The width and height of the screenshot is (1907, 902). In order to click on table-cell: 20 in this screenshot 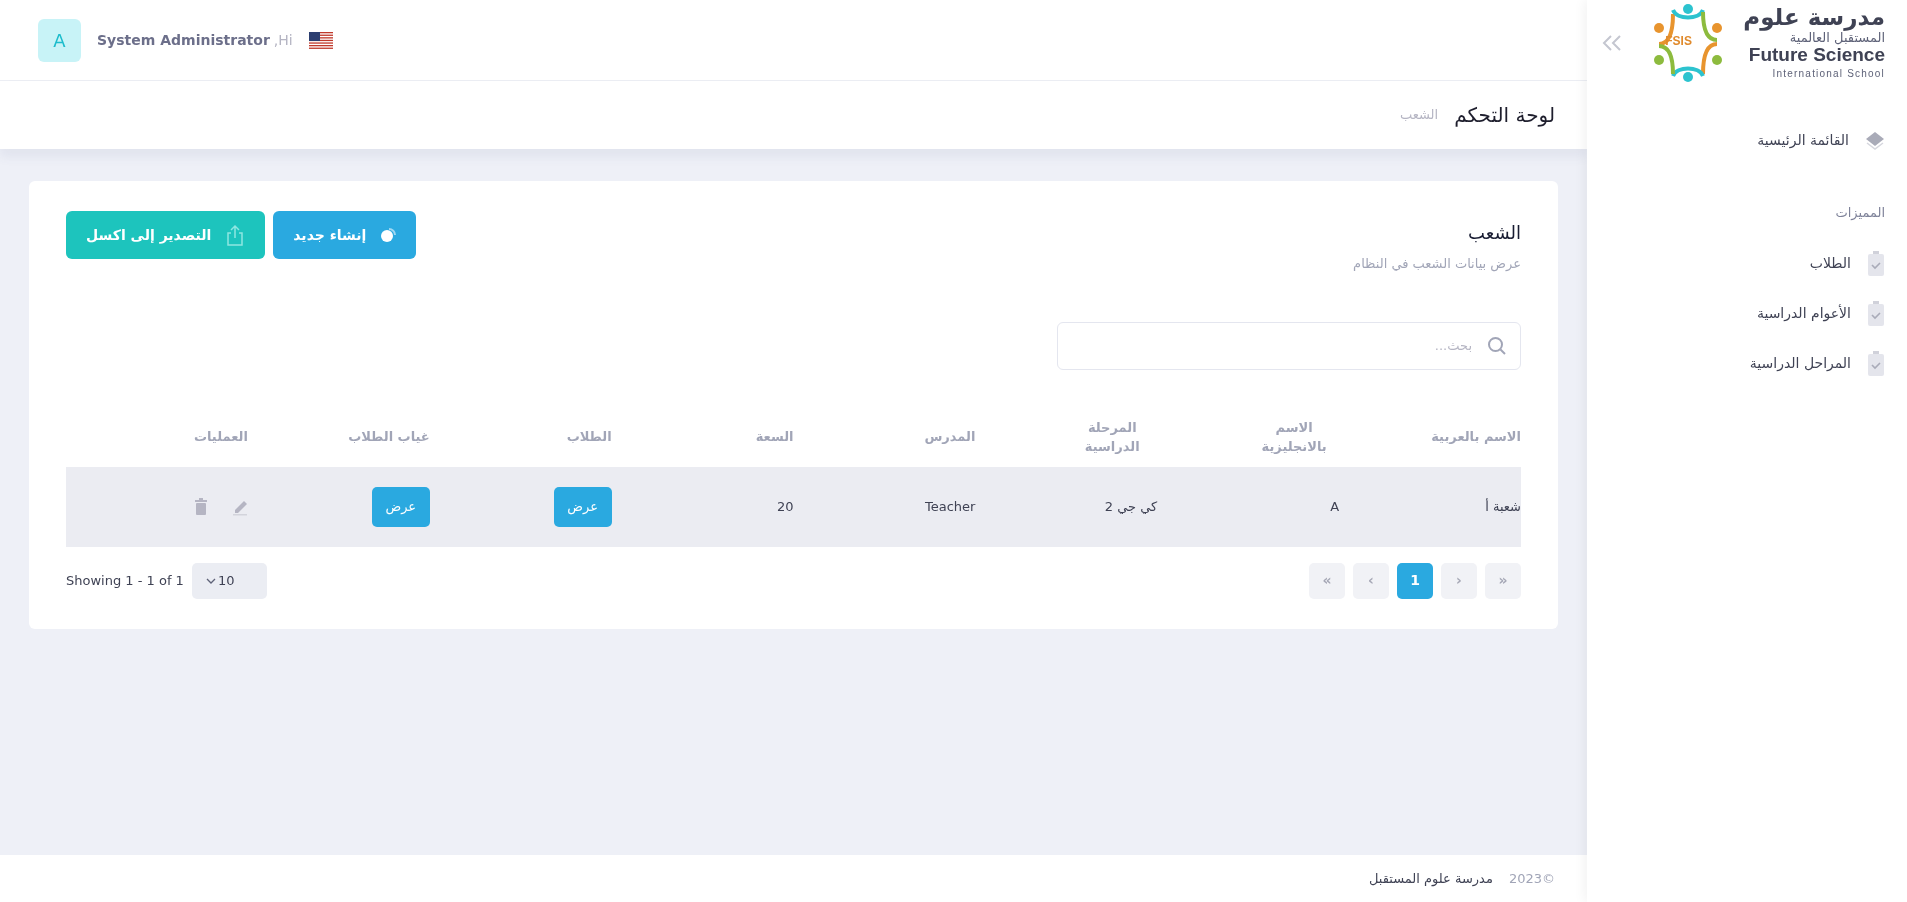, I will do `click(785, 506)`.